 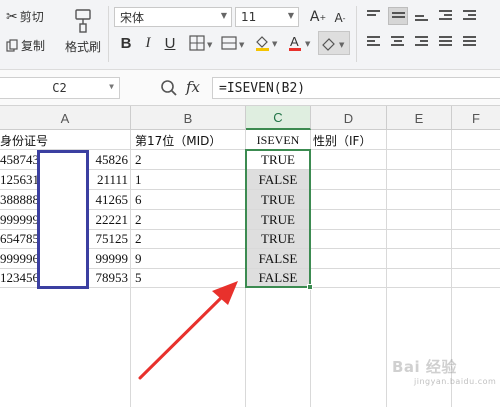 I want to click on italic-button: I, so click(x=148, y=43).